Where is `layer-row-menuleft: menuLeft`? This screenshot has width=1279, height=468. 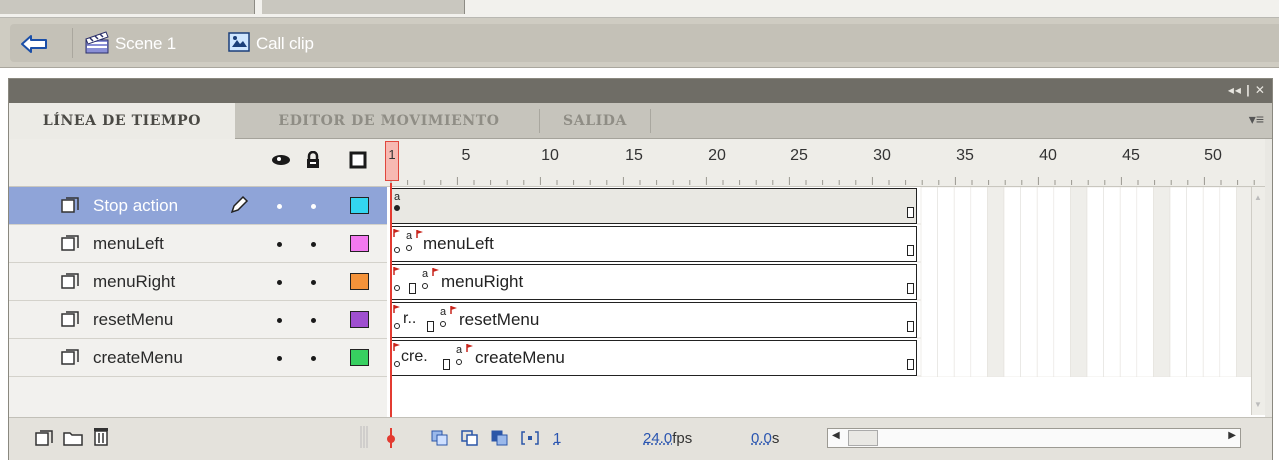 layer-row-menuleft: menuLeft is located at coordinates (198, 244).